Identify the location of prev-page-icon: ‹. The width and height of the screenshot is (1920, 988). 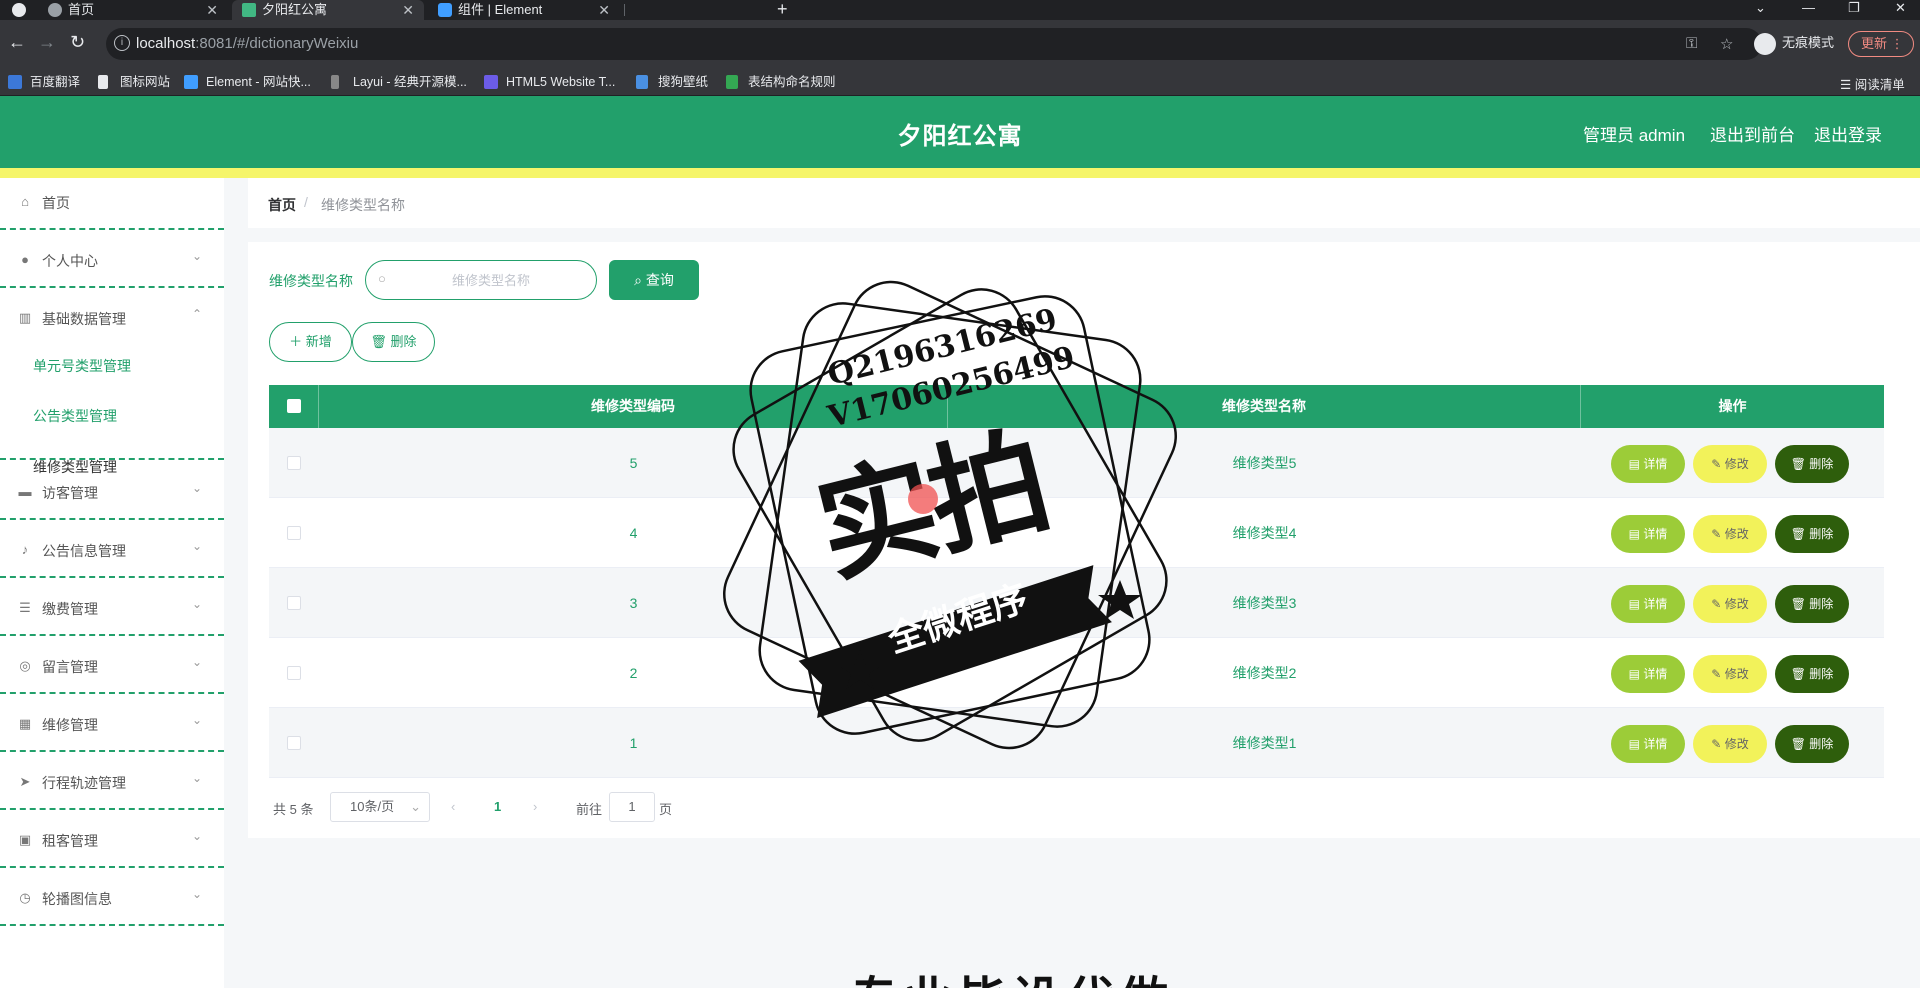
(453, 806).